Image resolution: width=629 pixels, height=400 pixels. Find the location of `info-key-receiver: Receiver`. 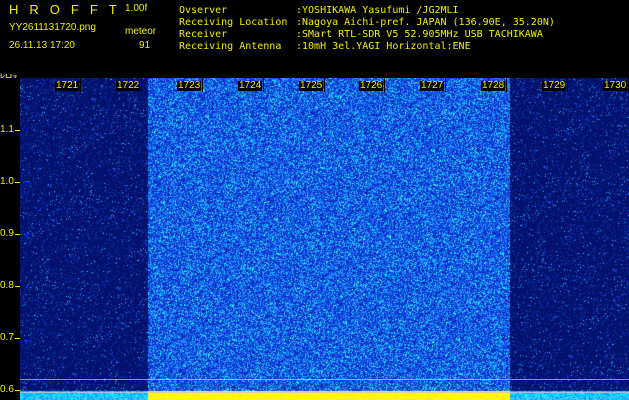

info-key-receiver: Receiver is located at coordinates (203, 34).